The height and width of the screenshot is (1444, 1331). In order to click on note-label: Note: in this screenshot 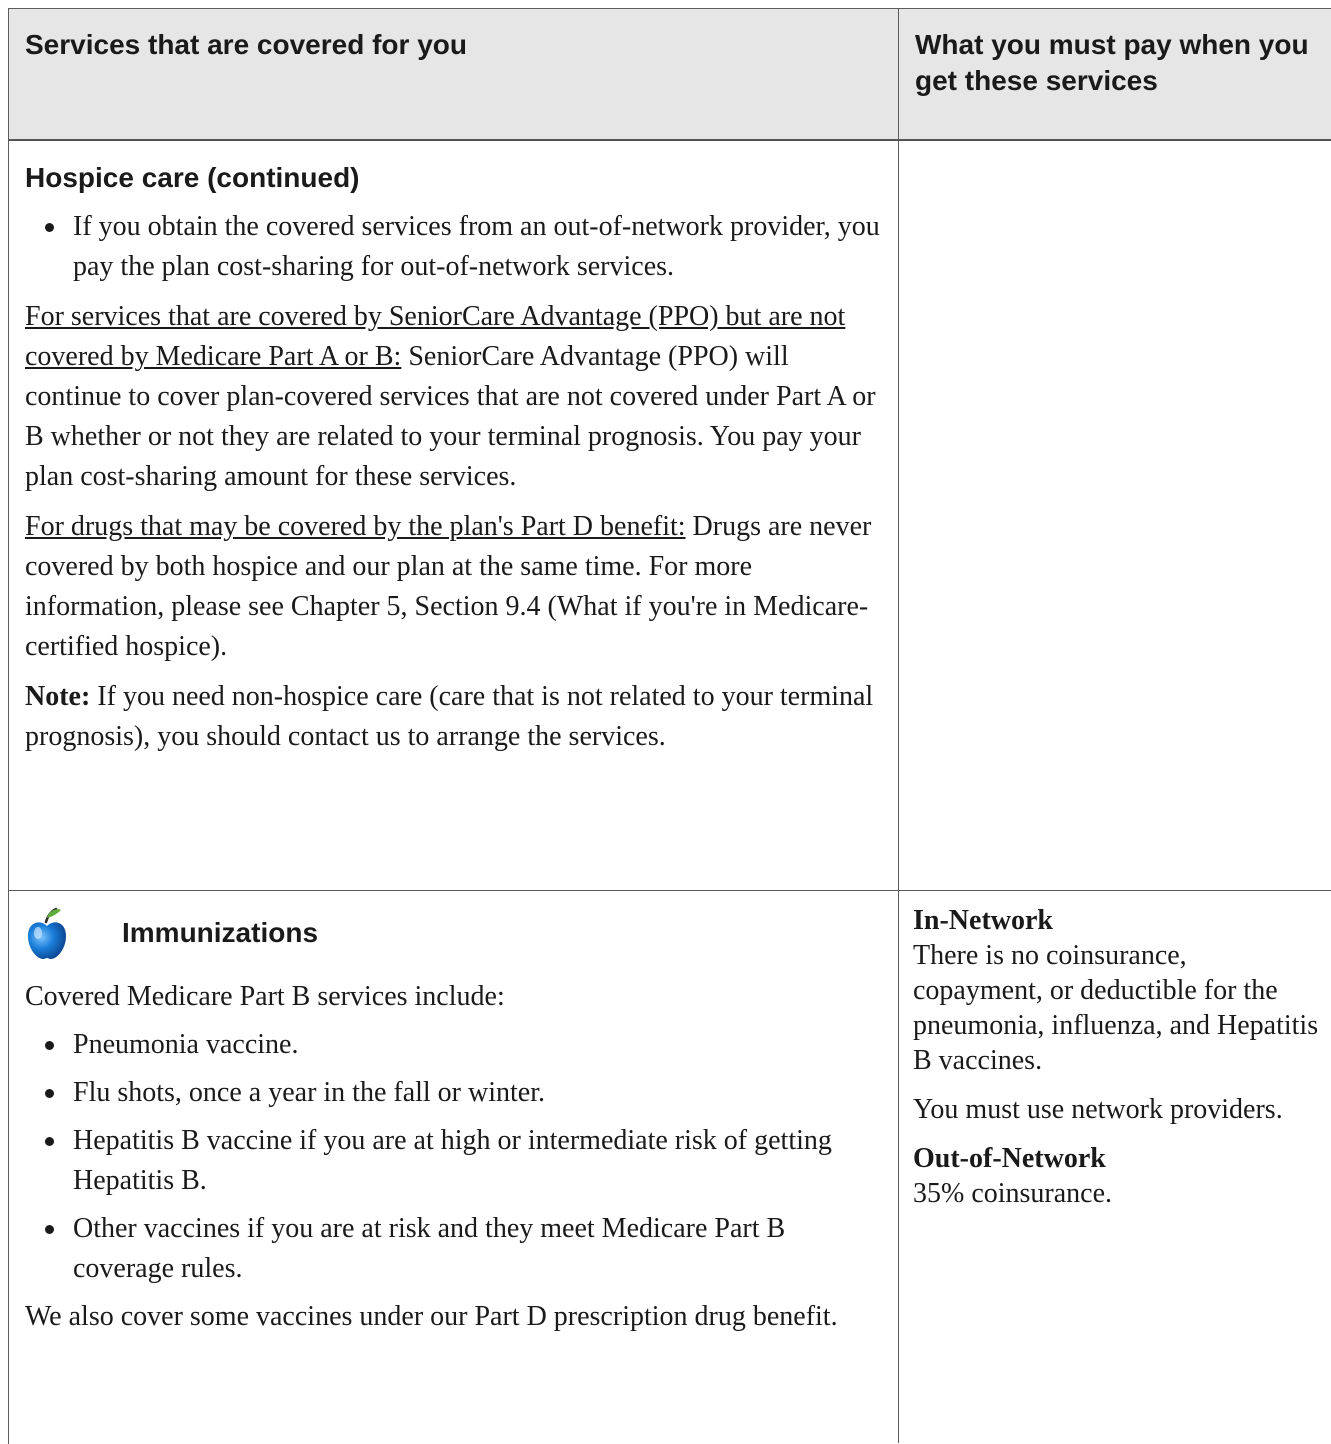, I will do `click(58, 696)`.